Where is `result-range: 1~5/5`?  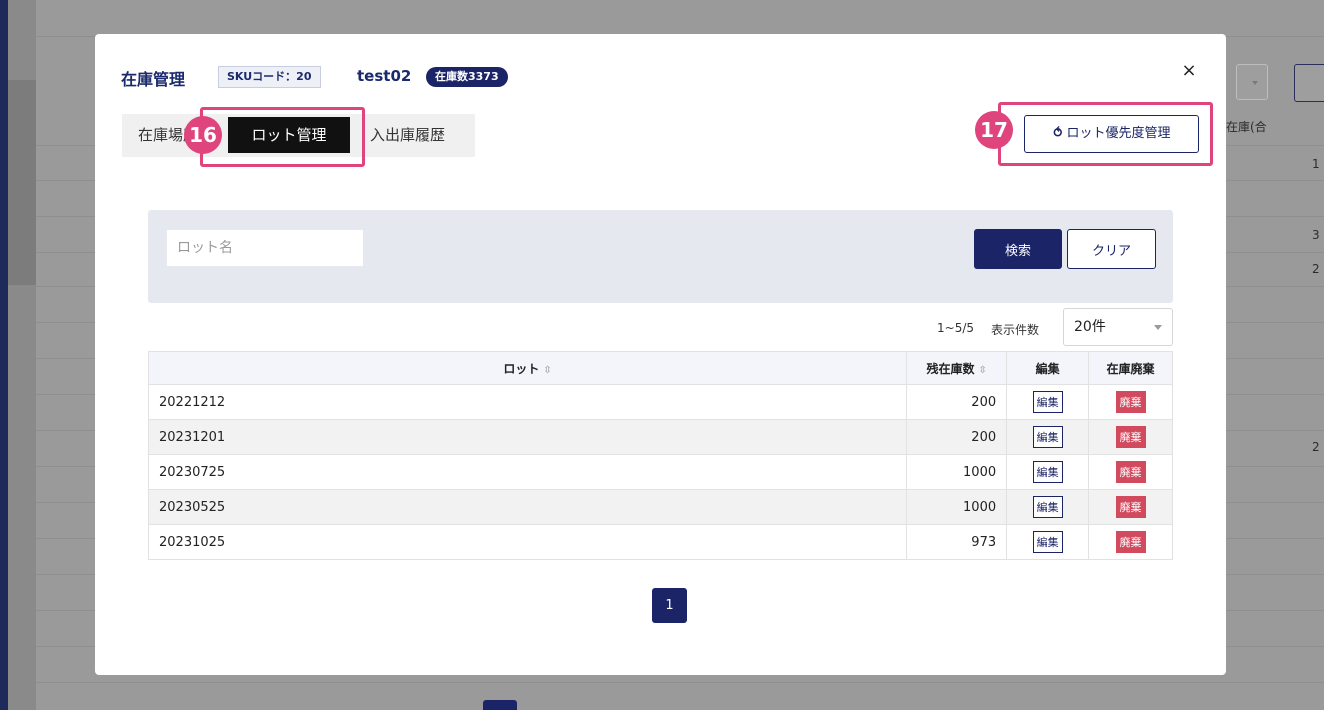 result-range: 1~5/5 is located at coordinates (956, 328).